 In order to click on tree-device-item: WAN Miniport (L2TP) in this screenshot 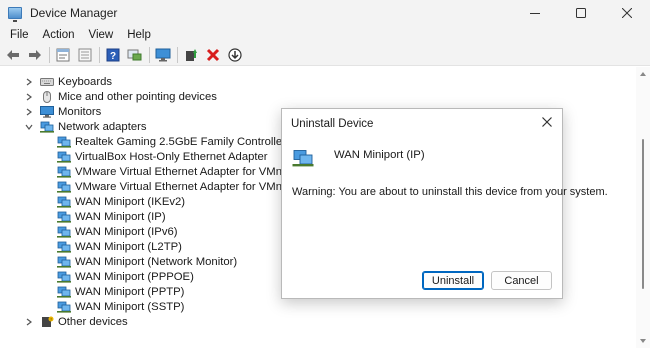, I will do `click(119, 246)`.